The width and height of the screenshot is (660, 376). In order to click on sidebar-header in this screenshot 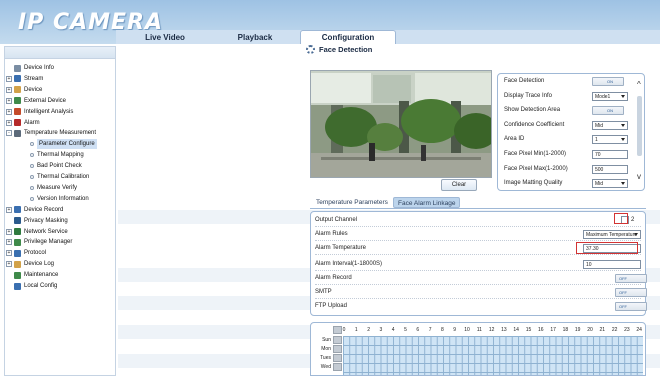, I will do `click(60, 53)`.